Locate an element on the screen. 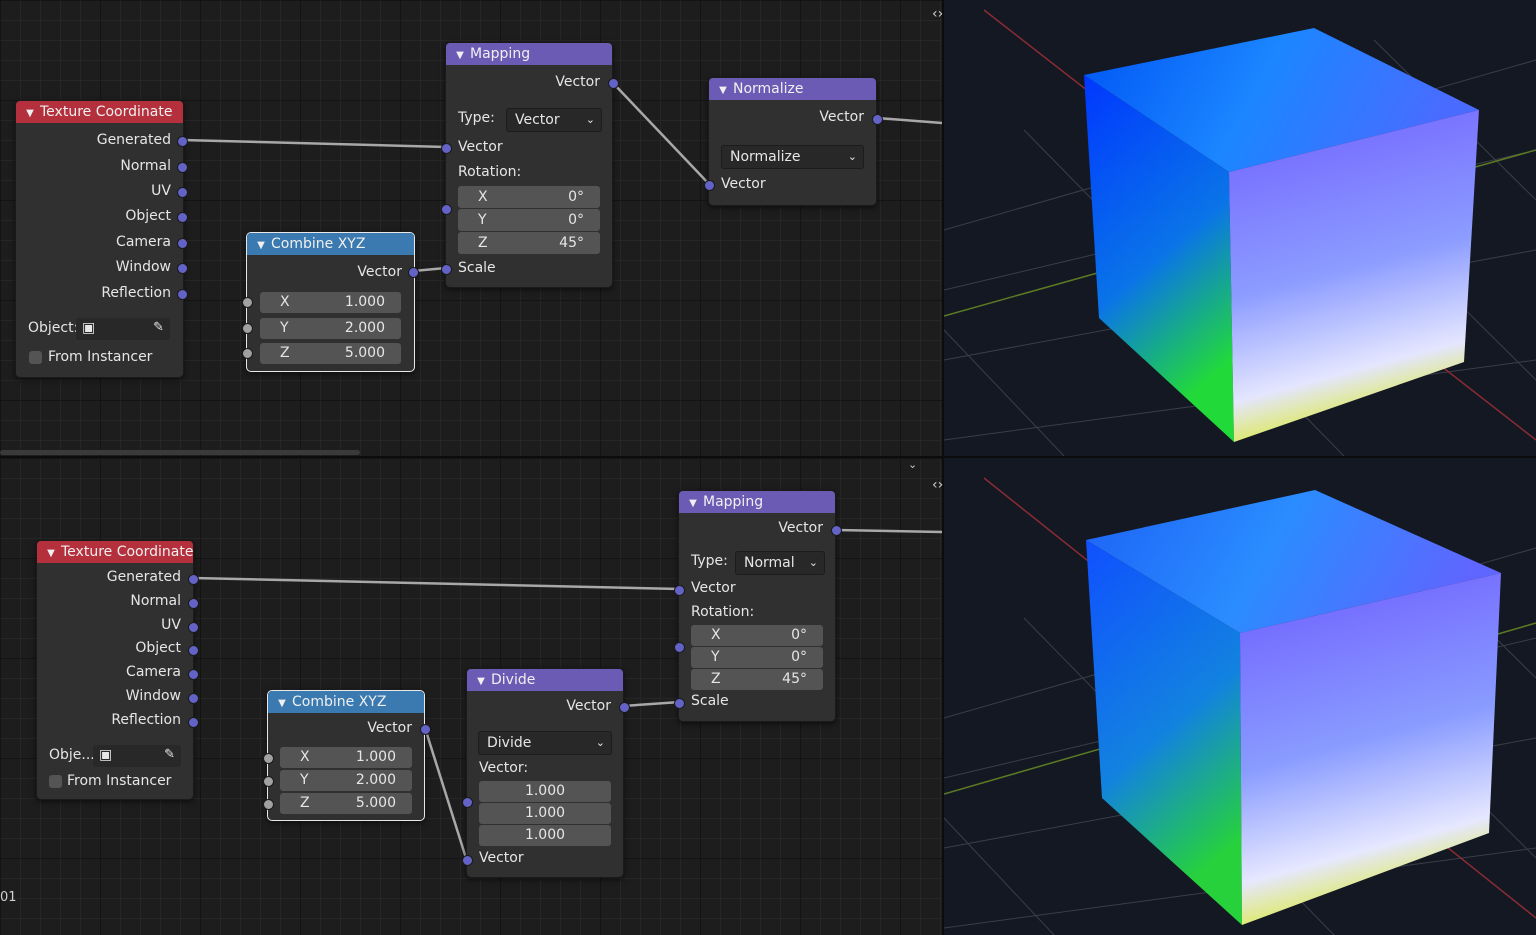  output-vector: Vector is located at coordinates (841, 117).